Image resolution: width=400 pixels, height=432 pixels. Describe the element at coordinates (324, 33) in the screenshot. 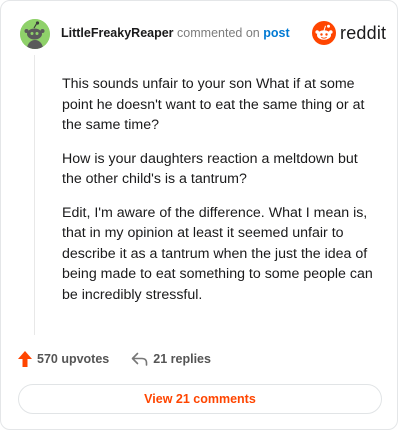

I see `reddit-logo-icon` at that location.